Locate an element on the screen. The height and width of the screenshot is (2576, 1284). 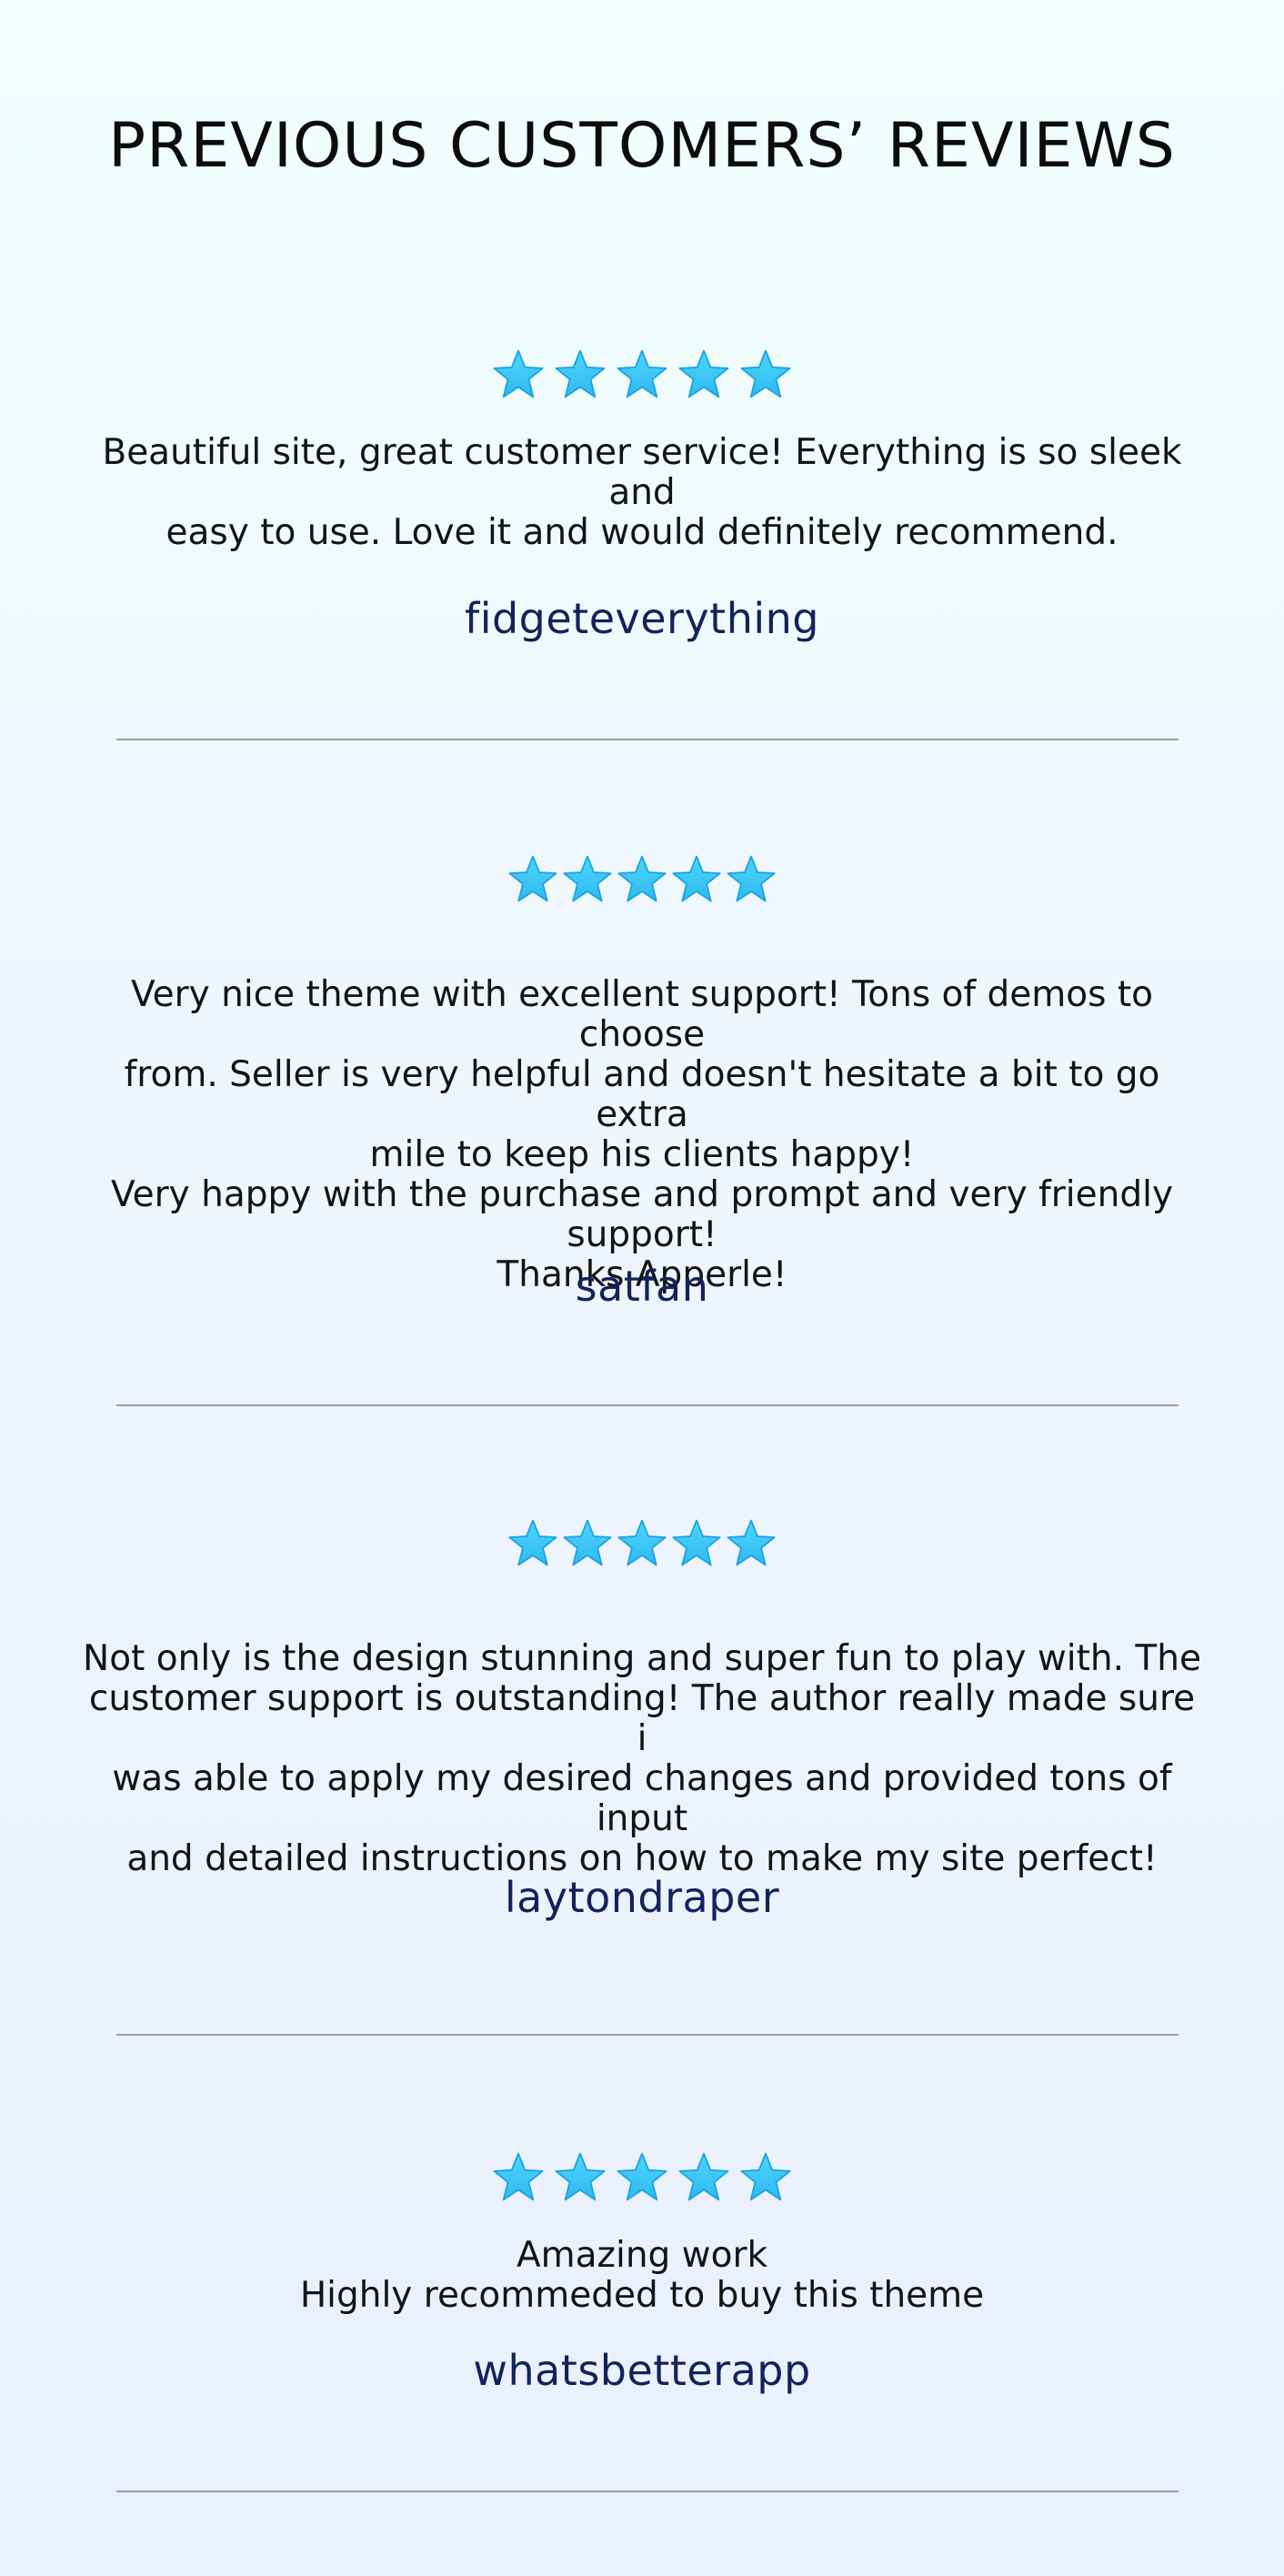
review-text-line: Highly recommeded to buy this theme is located at coordinates (642, 2295).